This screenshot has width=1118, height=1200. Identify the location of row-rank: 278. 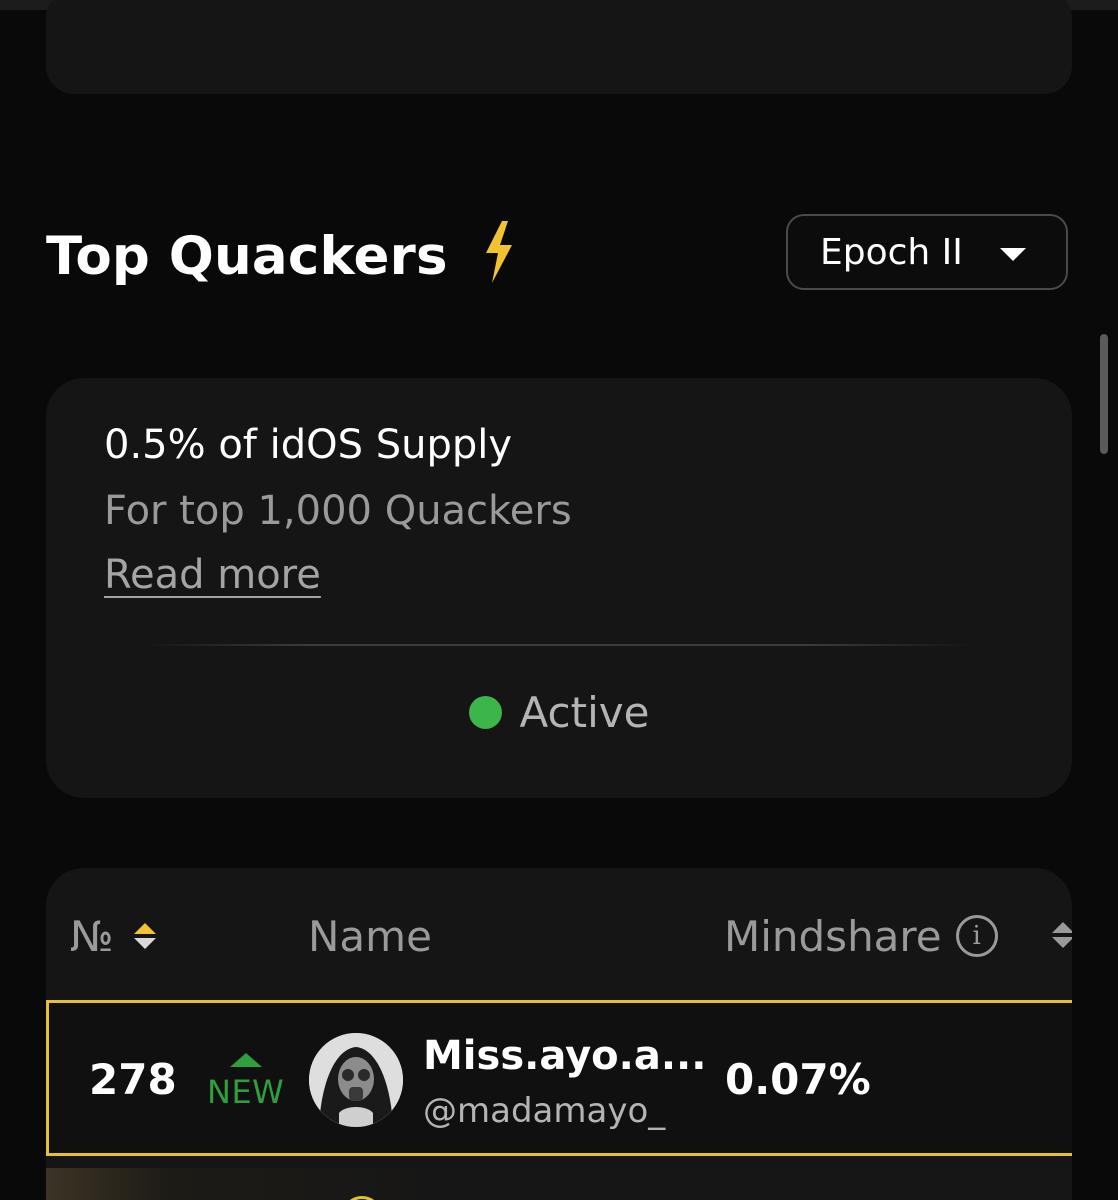
(133, 1079).